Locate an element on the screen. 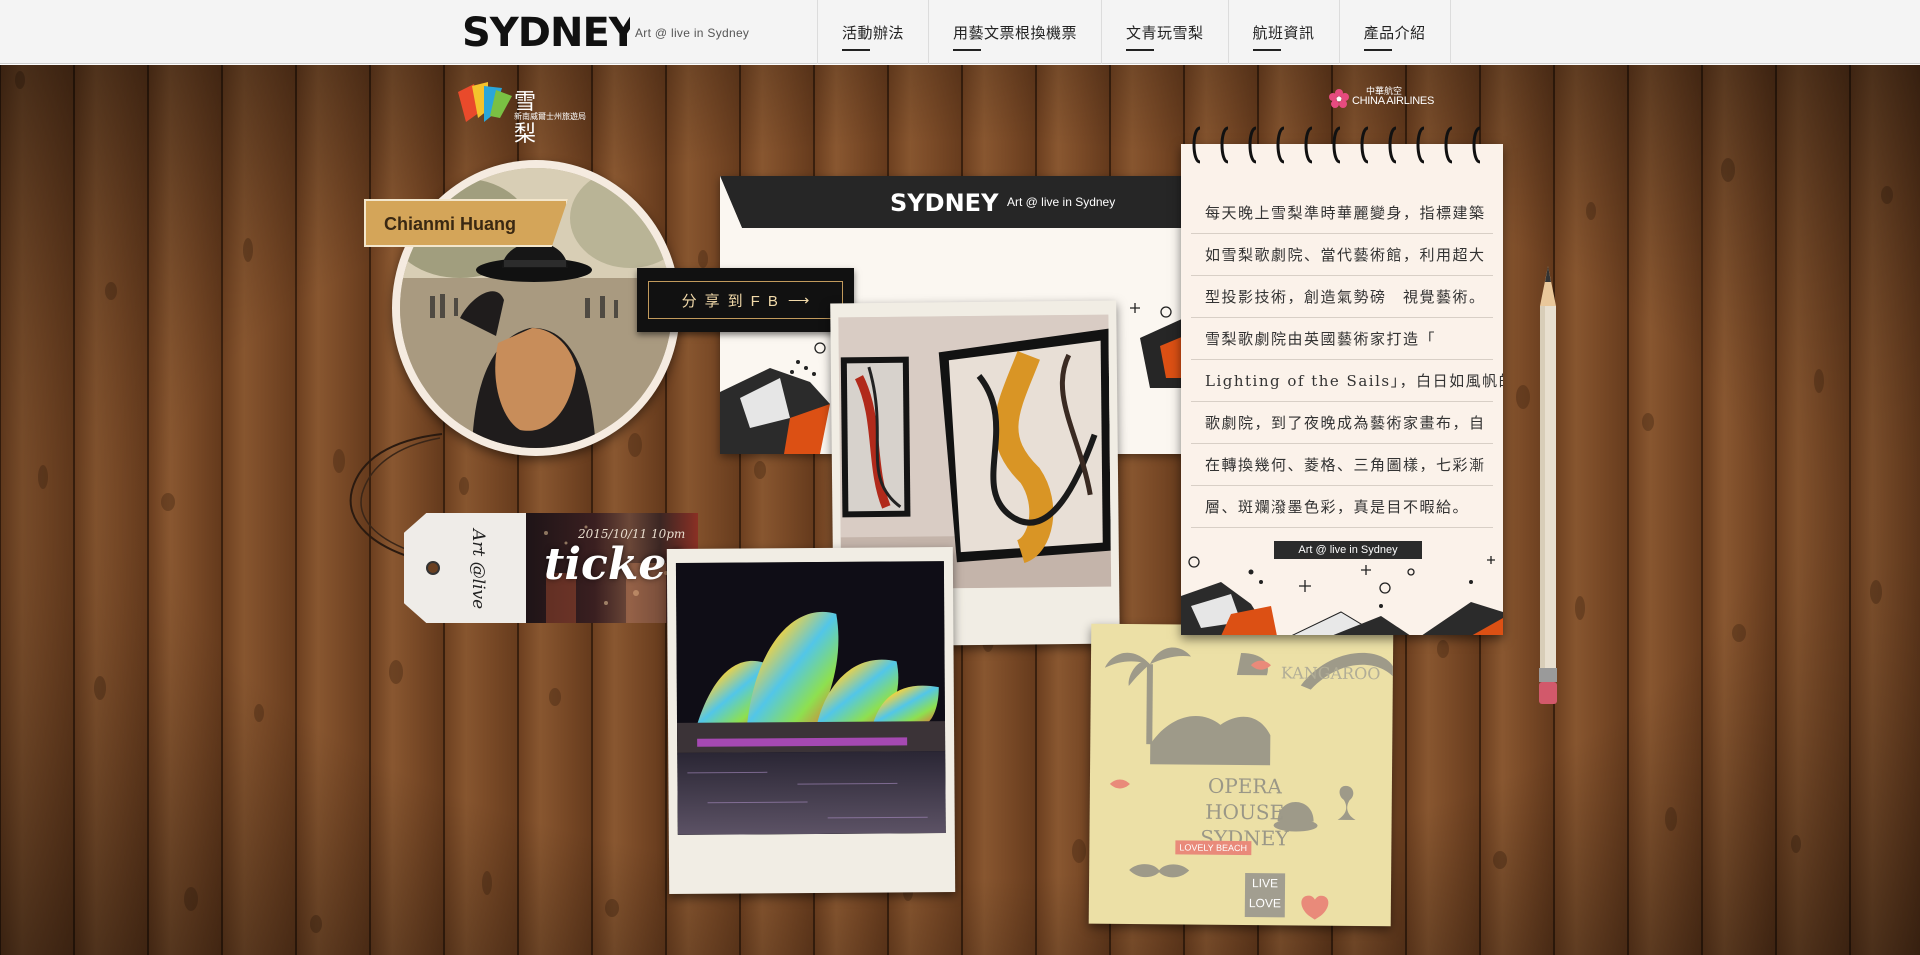  nav-item-ticket-exchange: 用藝文票根換機票 is located at coordinates (1016, 32).